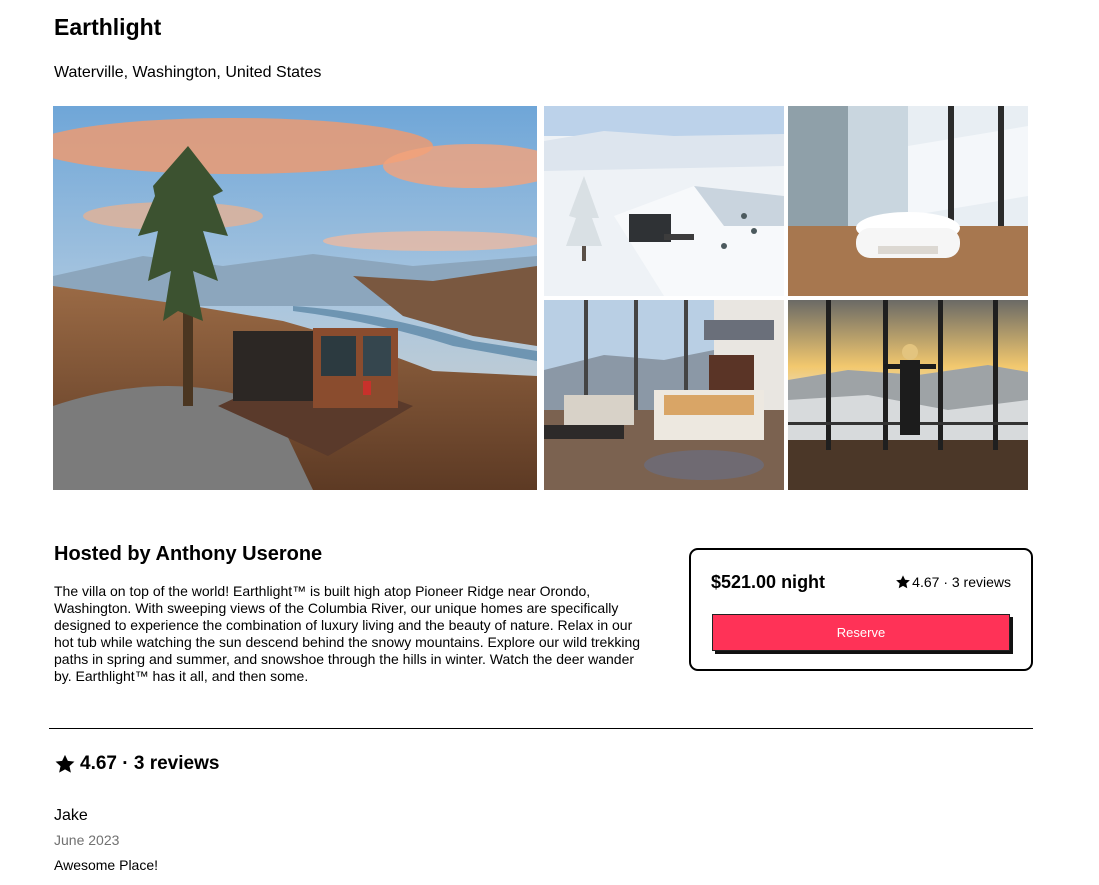  I want to click on photo-cabin-snow, so click(664, 201).